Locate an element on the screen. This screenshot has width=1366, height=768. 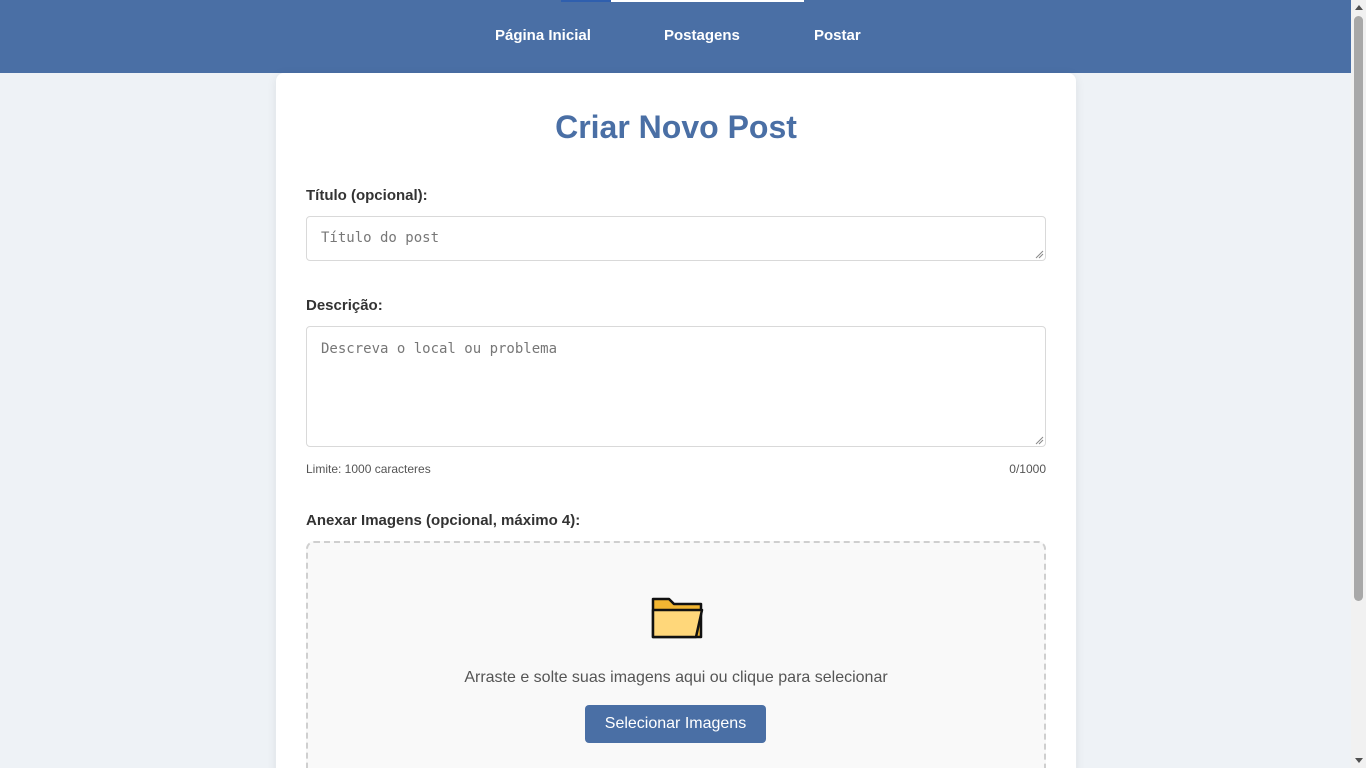
title-input: Título do post is located at coordinates (676, 238).